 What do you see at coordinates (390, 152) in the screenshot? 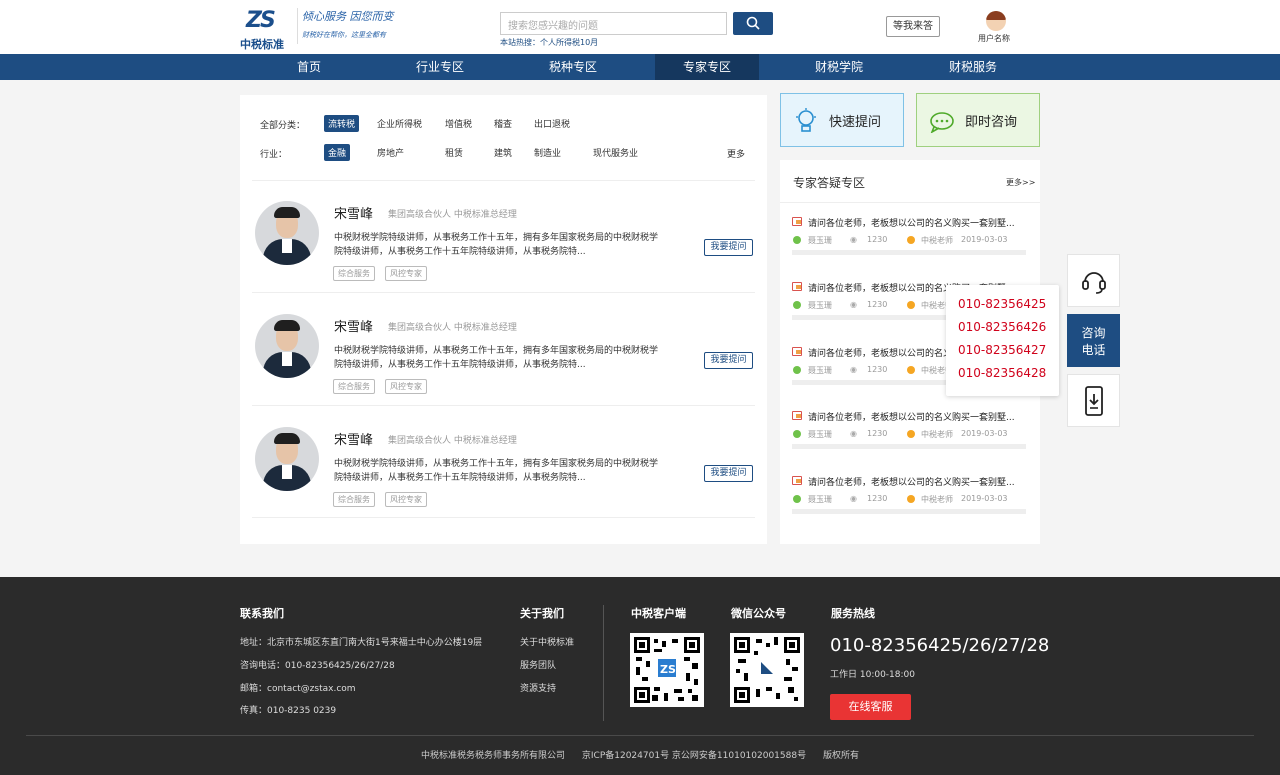
I see `industry-tag: 房地产` at bounding box center [390, 152].